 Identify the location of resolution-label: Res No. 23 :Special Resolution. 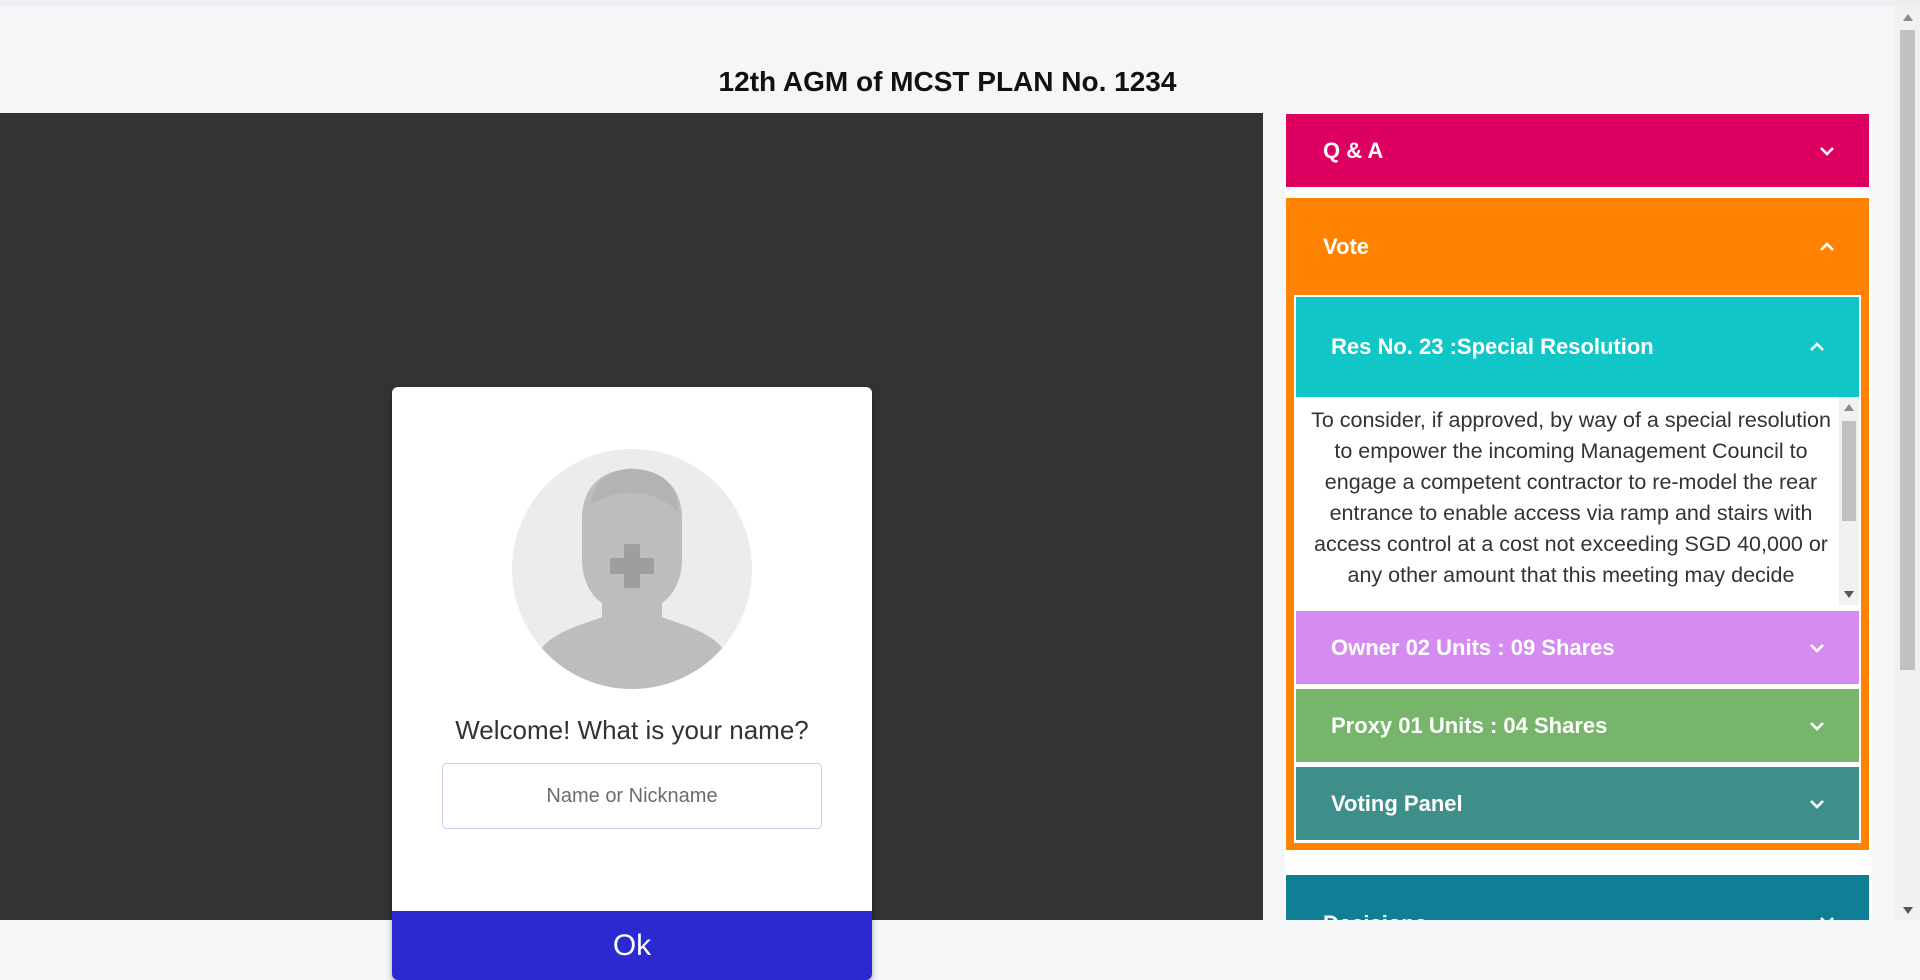
(1492, 346).